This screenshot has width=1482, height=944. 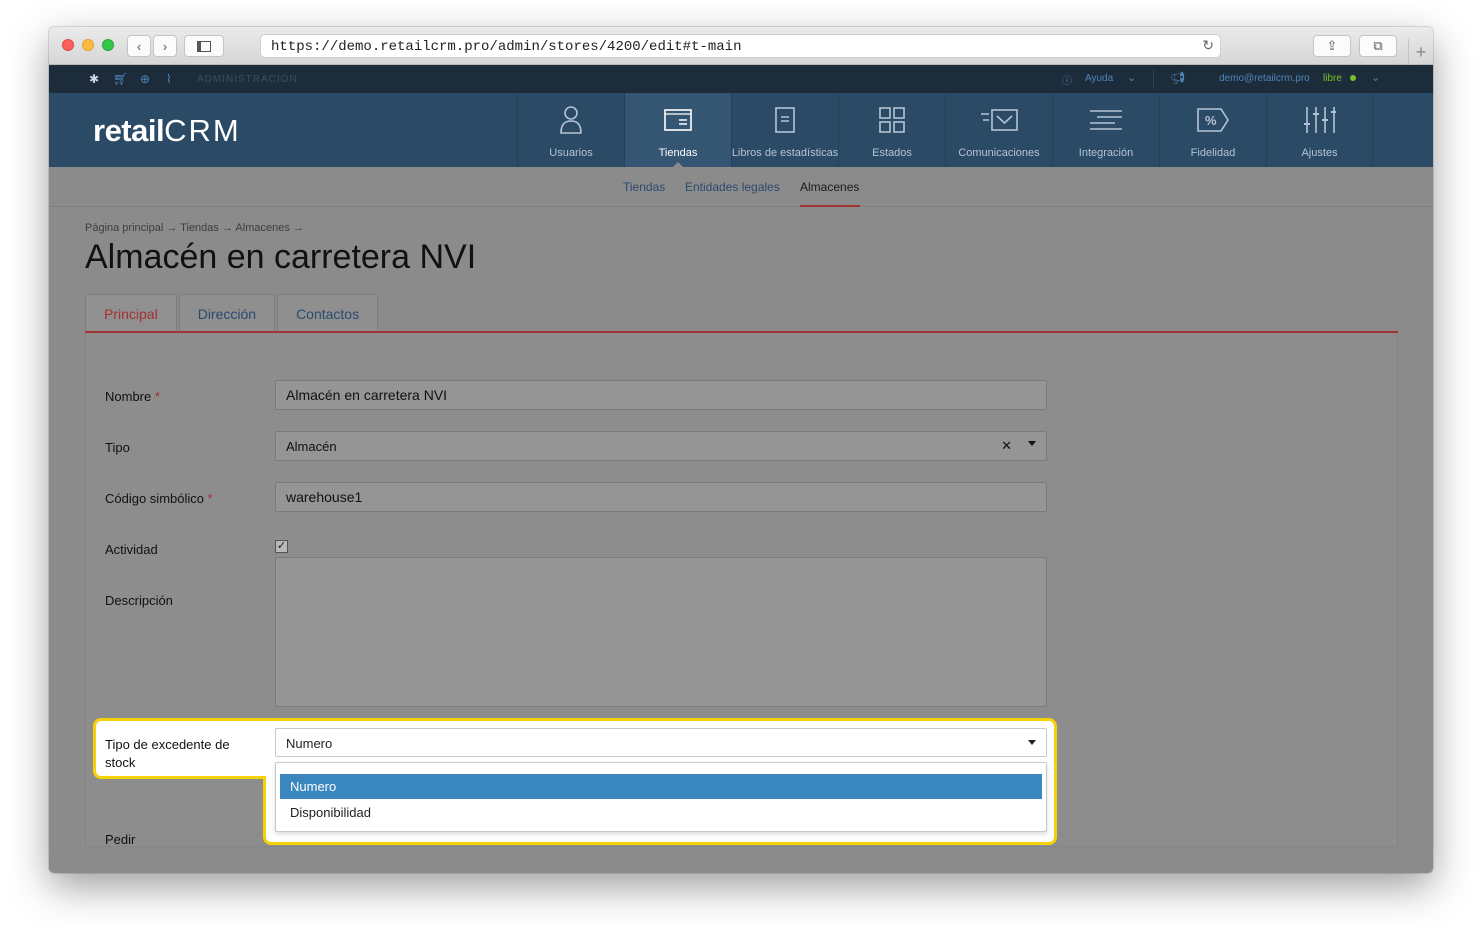 I want to click on nav-item-fidelidad: % Fidelidad, so click(x=1212, y=130).